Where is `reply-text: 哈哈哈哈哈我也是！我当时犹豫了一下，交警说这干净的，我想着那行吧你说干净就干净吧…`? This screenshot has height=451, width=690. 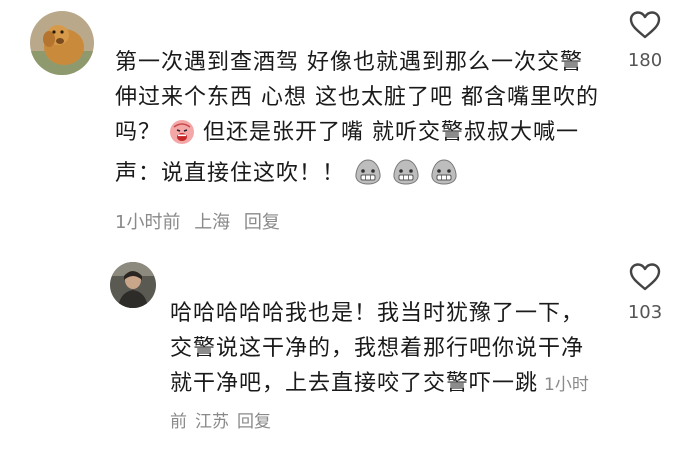 reply-text: 哈哈哈哈哈我也是！我当时犹豫了一下，交警说这干净的，我想着那行吧你说干净就干净吧… is located at coordinates (377, 348).